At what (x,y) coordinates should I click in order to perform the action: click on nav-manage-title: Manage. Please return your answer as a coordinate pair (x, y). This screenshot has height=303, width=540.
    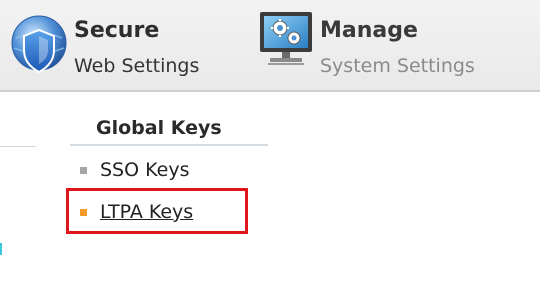
    Looking at the image, I should click on (369, 30).